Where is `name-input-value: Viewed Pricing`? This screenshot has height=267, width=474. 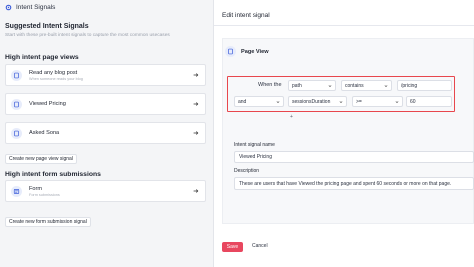
name-input-value: Viewed Pricing is located at coordinates (255, 157).